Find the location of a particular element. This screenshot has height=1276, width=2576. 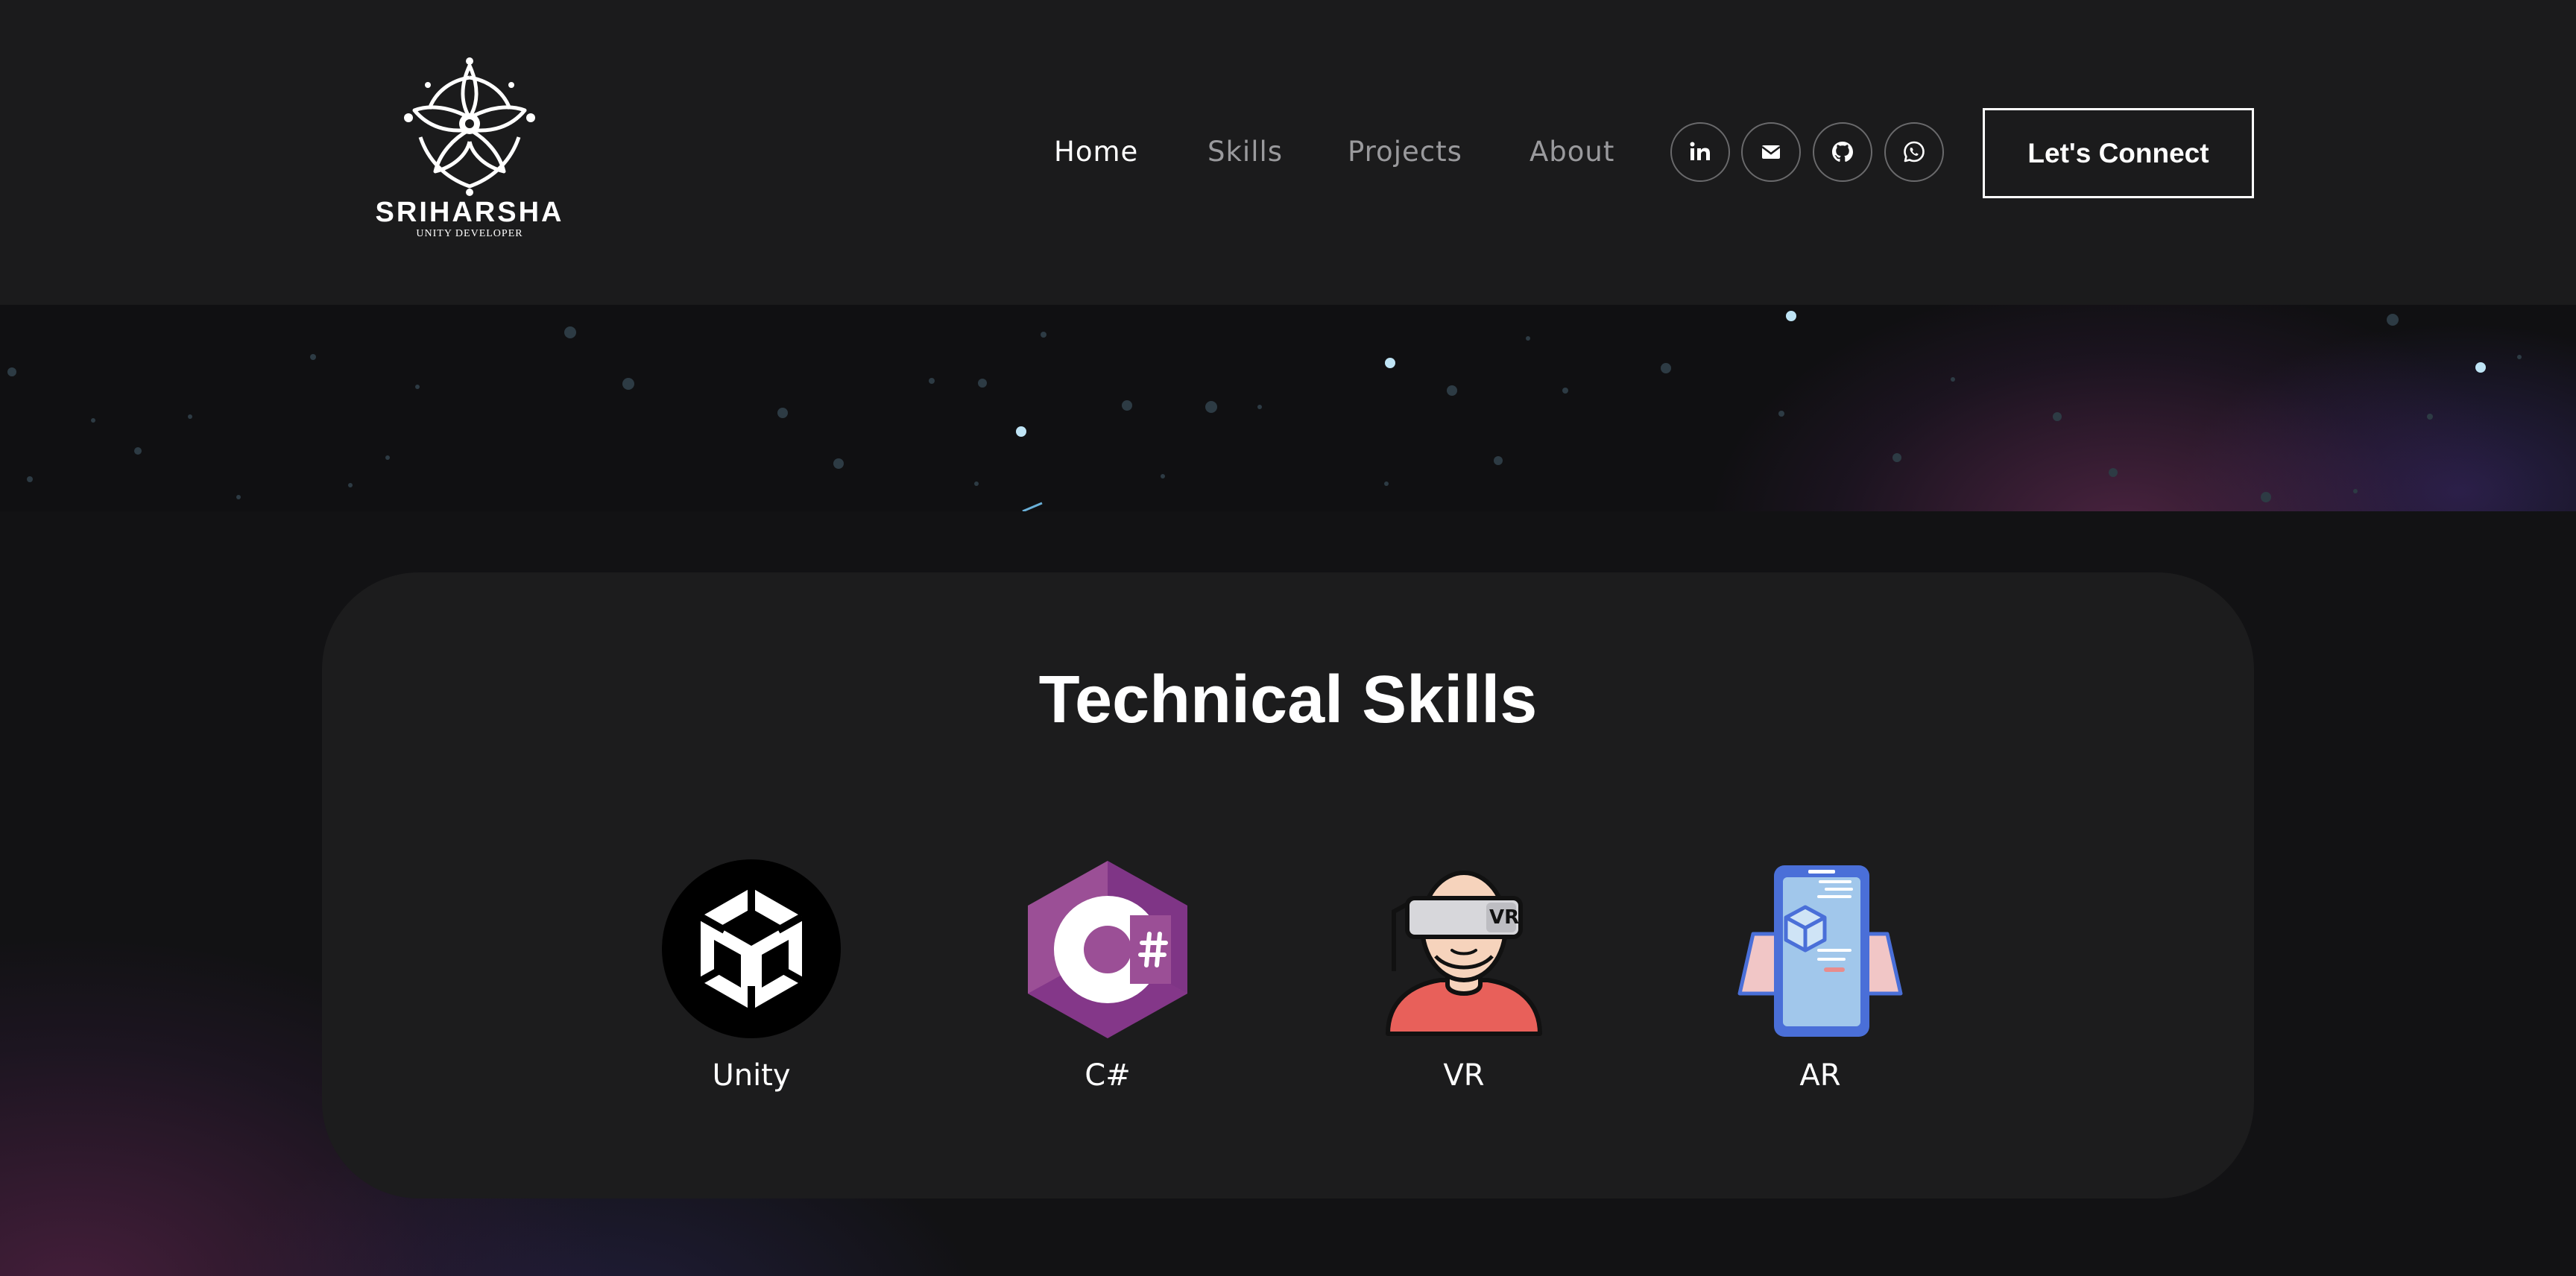

github-button is located at coordinates (1842, 152).